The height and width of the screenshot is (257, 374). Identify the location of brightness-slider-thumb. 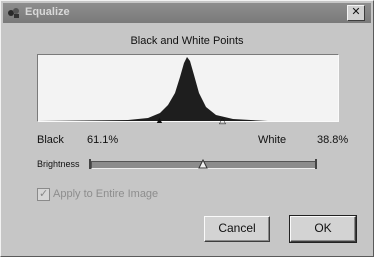
(203, 165).